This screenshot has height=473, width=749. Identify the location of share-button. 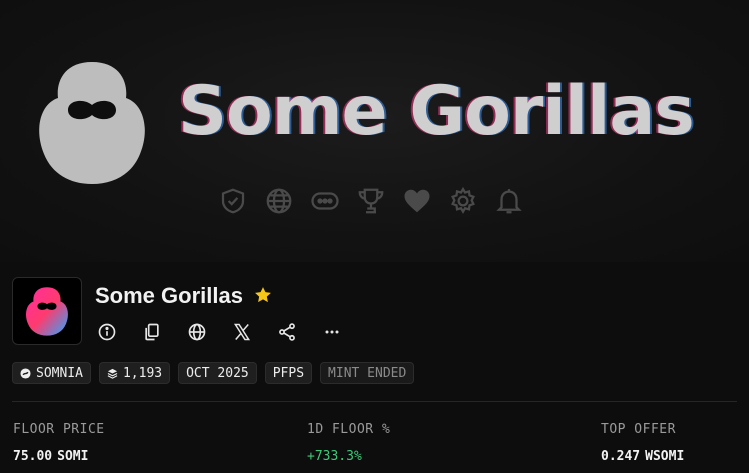
(287, 332).